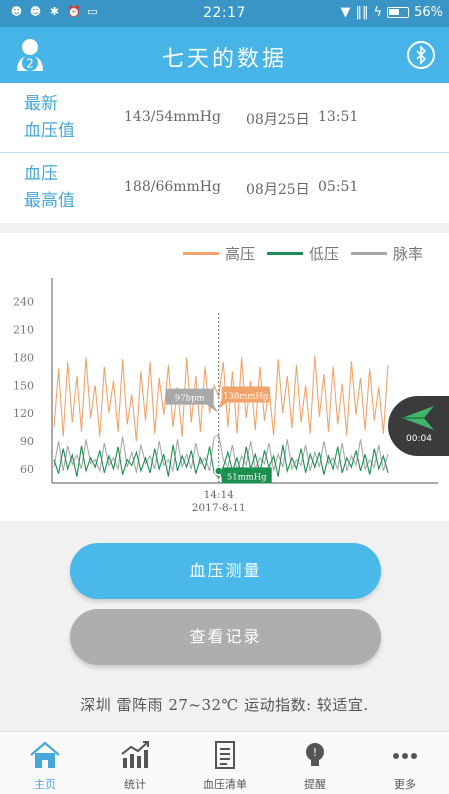  I want to click on y-tick-label: 150, so click(23, 385).